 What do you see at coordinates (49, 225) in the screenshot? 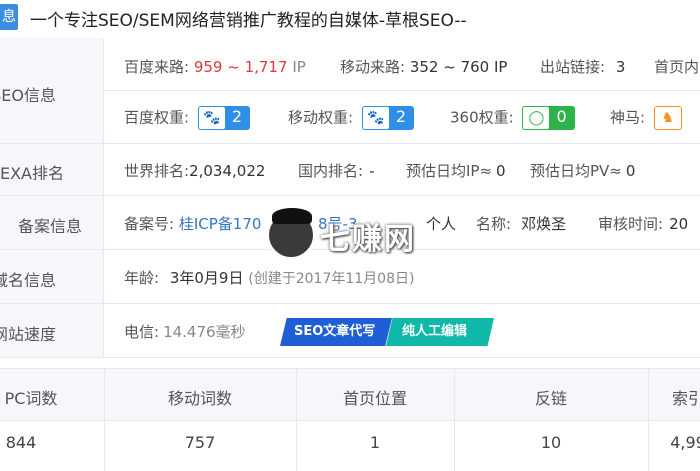
I see `beian-label: 备案信息` at bounding box center [49, 225].